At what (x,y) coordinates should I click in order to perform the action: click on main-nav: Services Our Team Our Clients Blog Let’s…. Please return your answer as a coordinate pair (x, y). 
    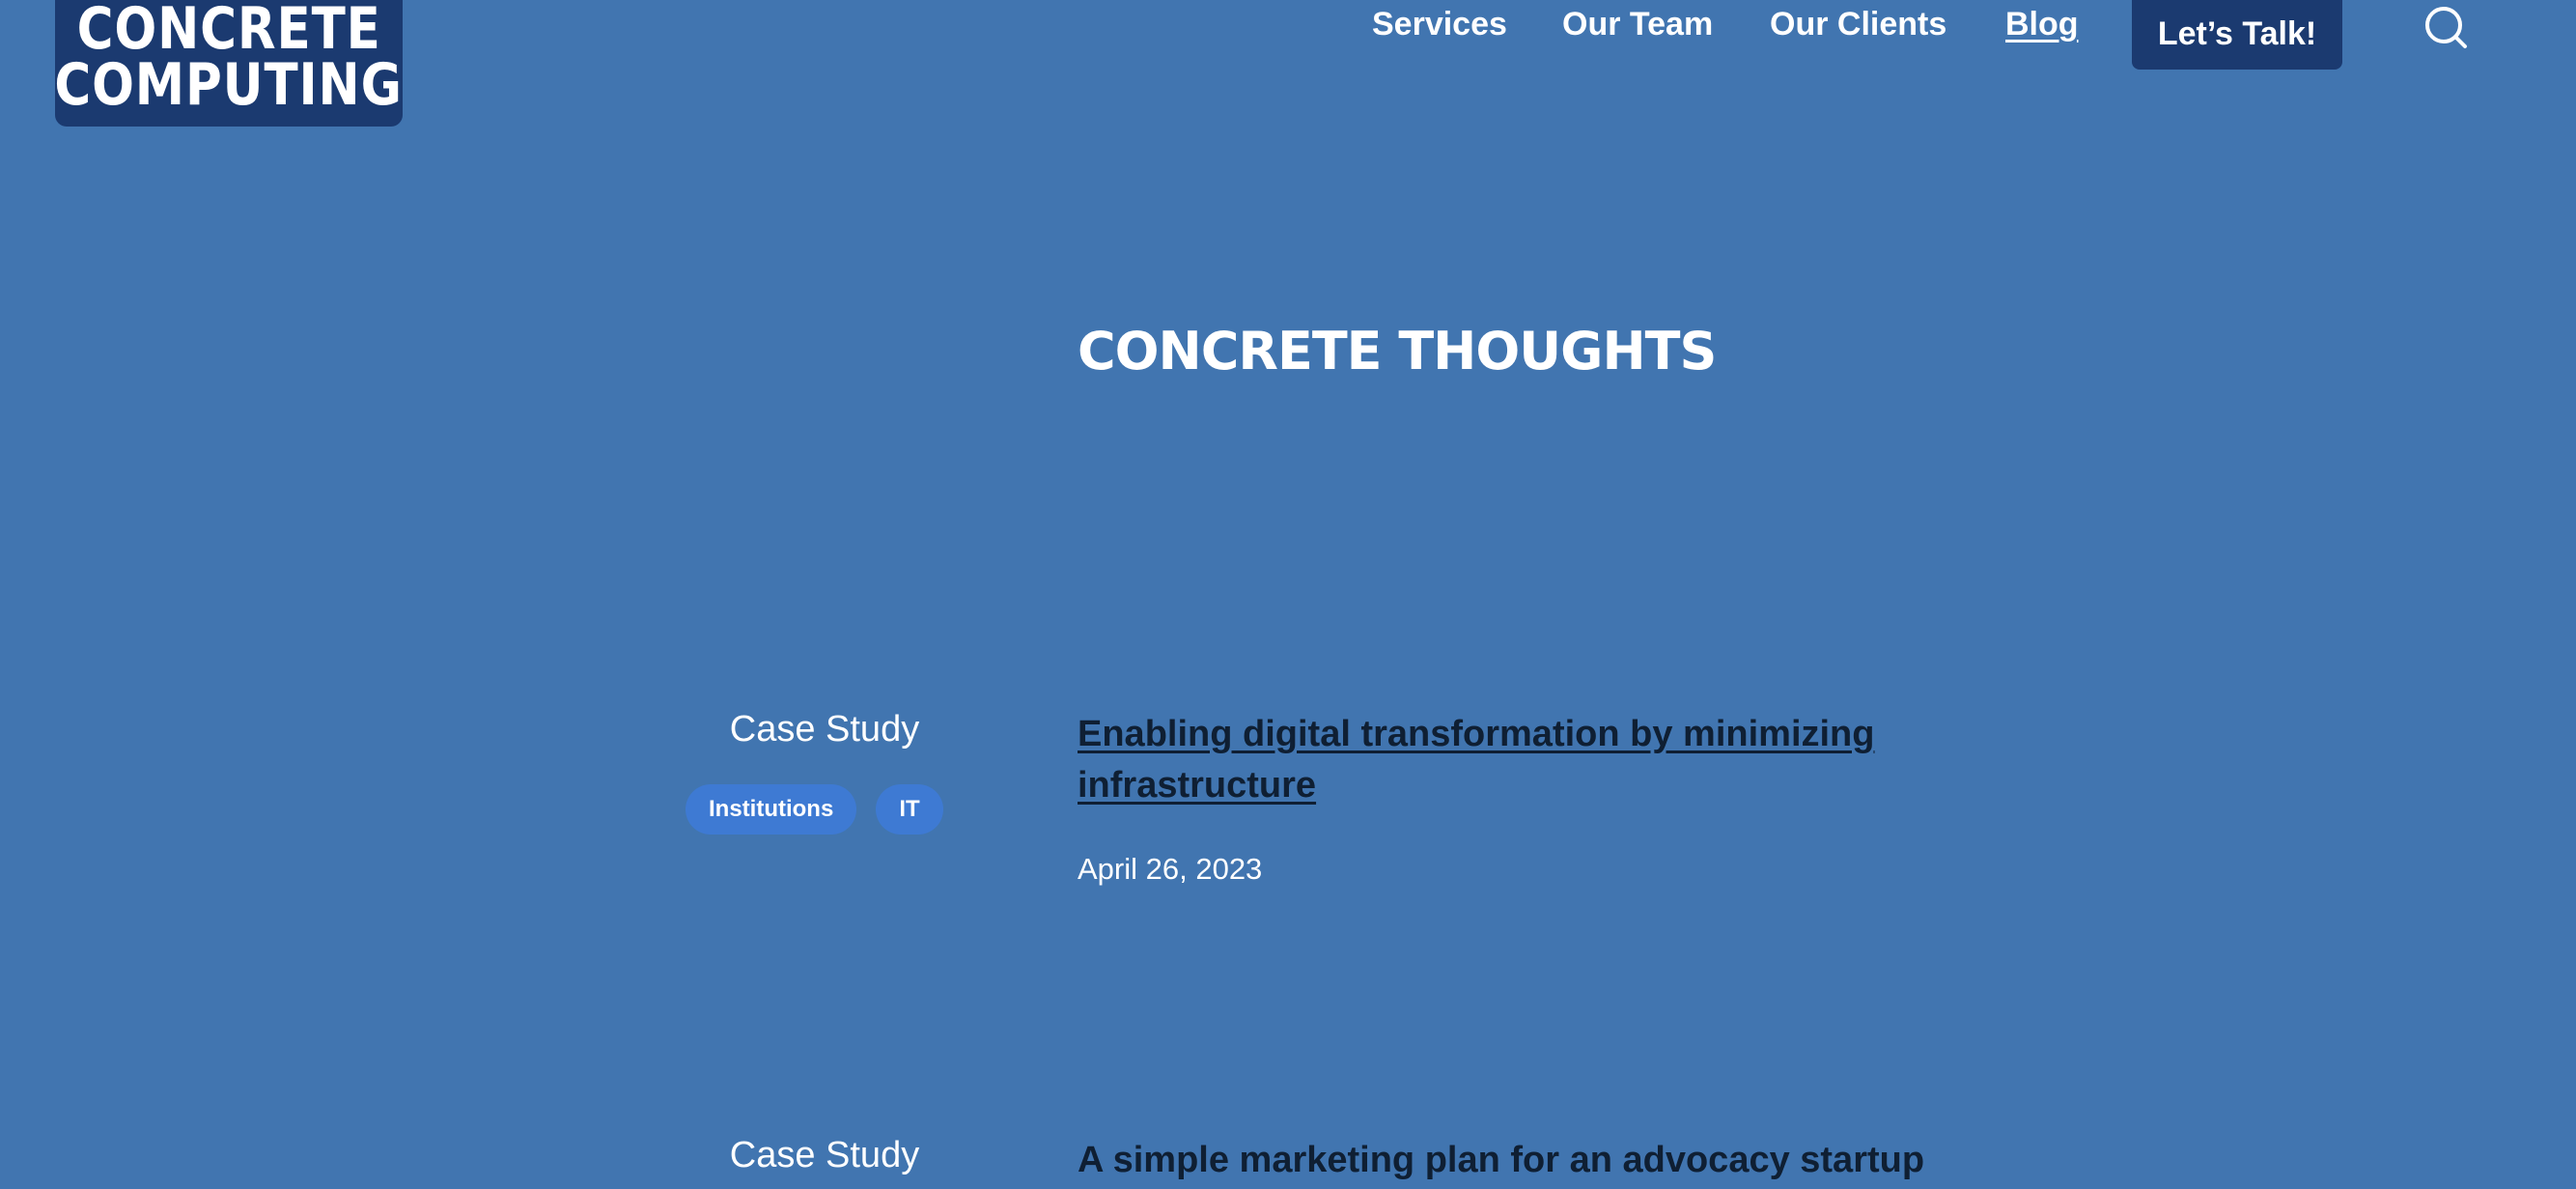
    Looking at the image, I should click on (1288, 39).